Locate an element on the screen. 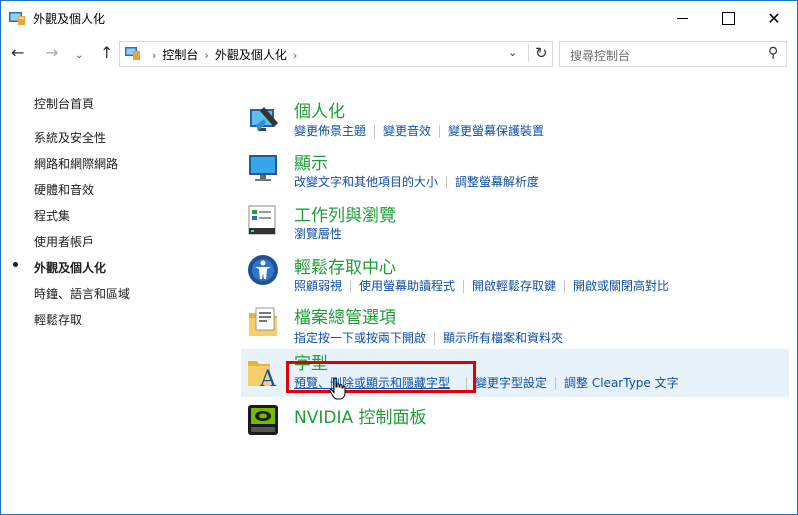 The height and width of the screenshot is (515, 798). personalization-icon is located at coordinates (264, 119).